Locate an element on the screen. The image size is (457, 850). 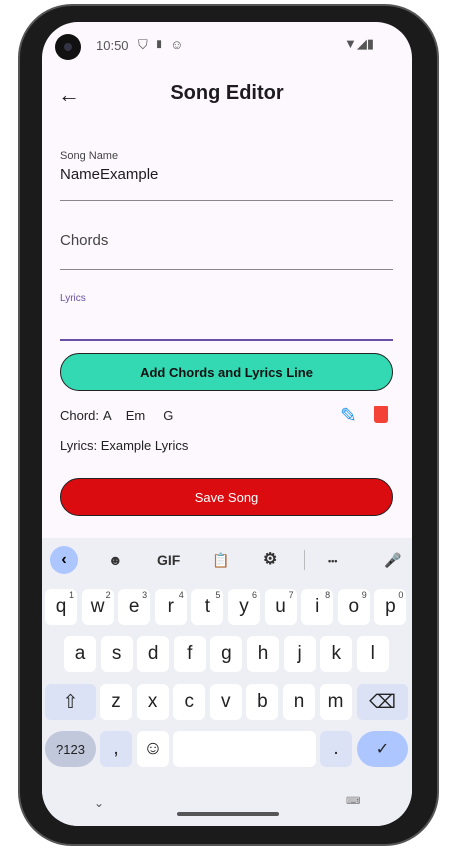
key-label: q is located at coordinates (61, 606).